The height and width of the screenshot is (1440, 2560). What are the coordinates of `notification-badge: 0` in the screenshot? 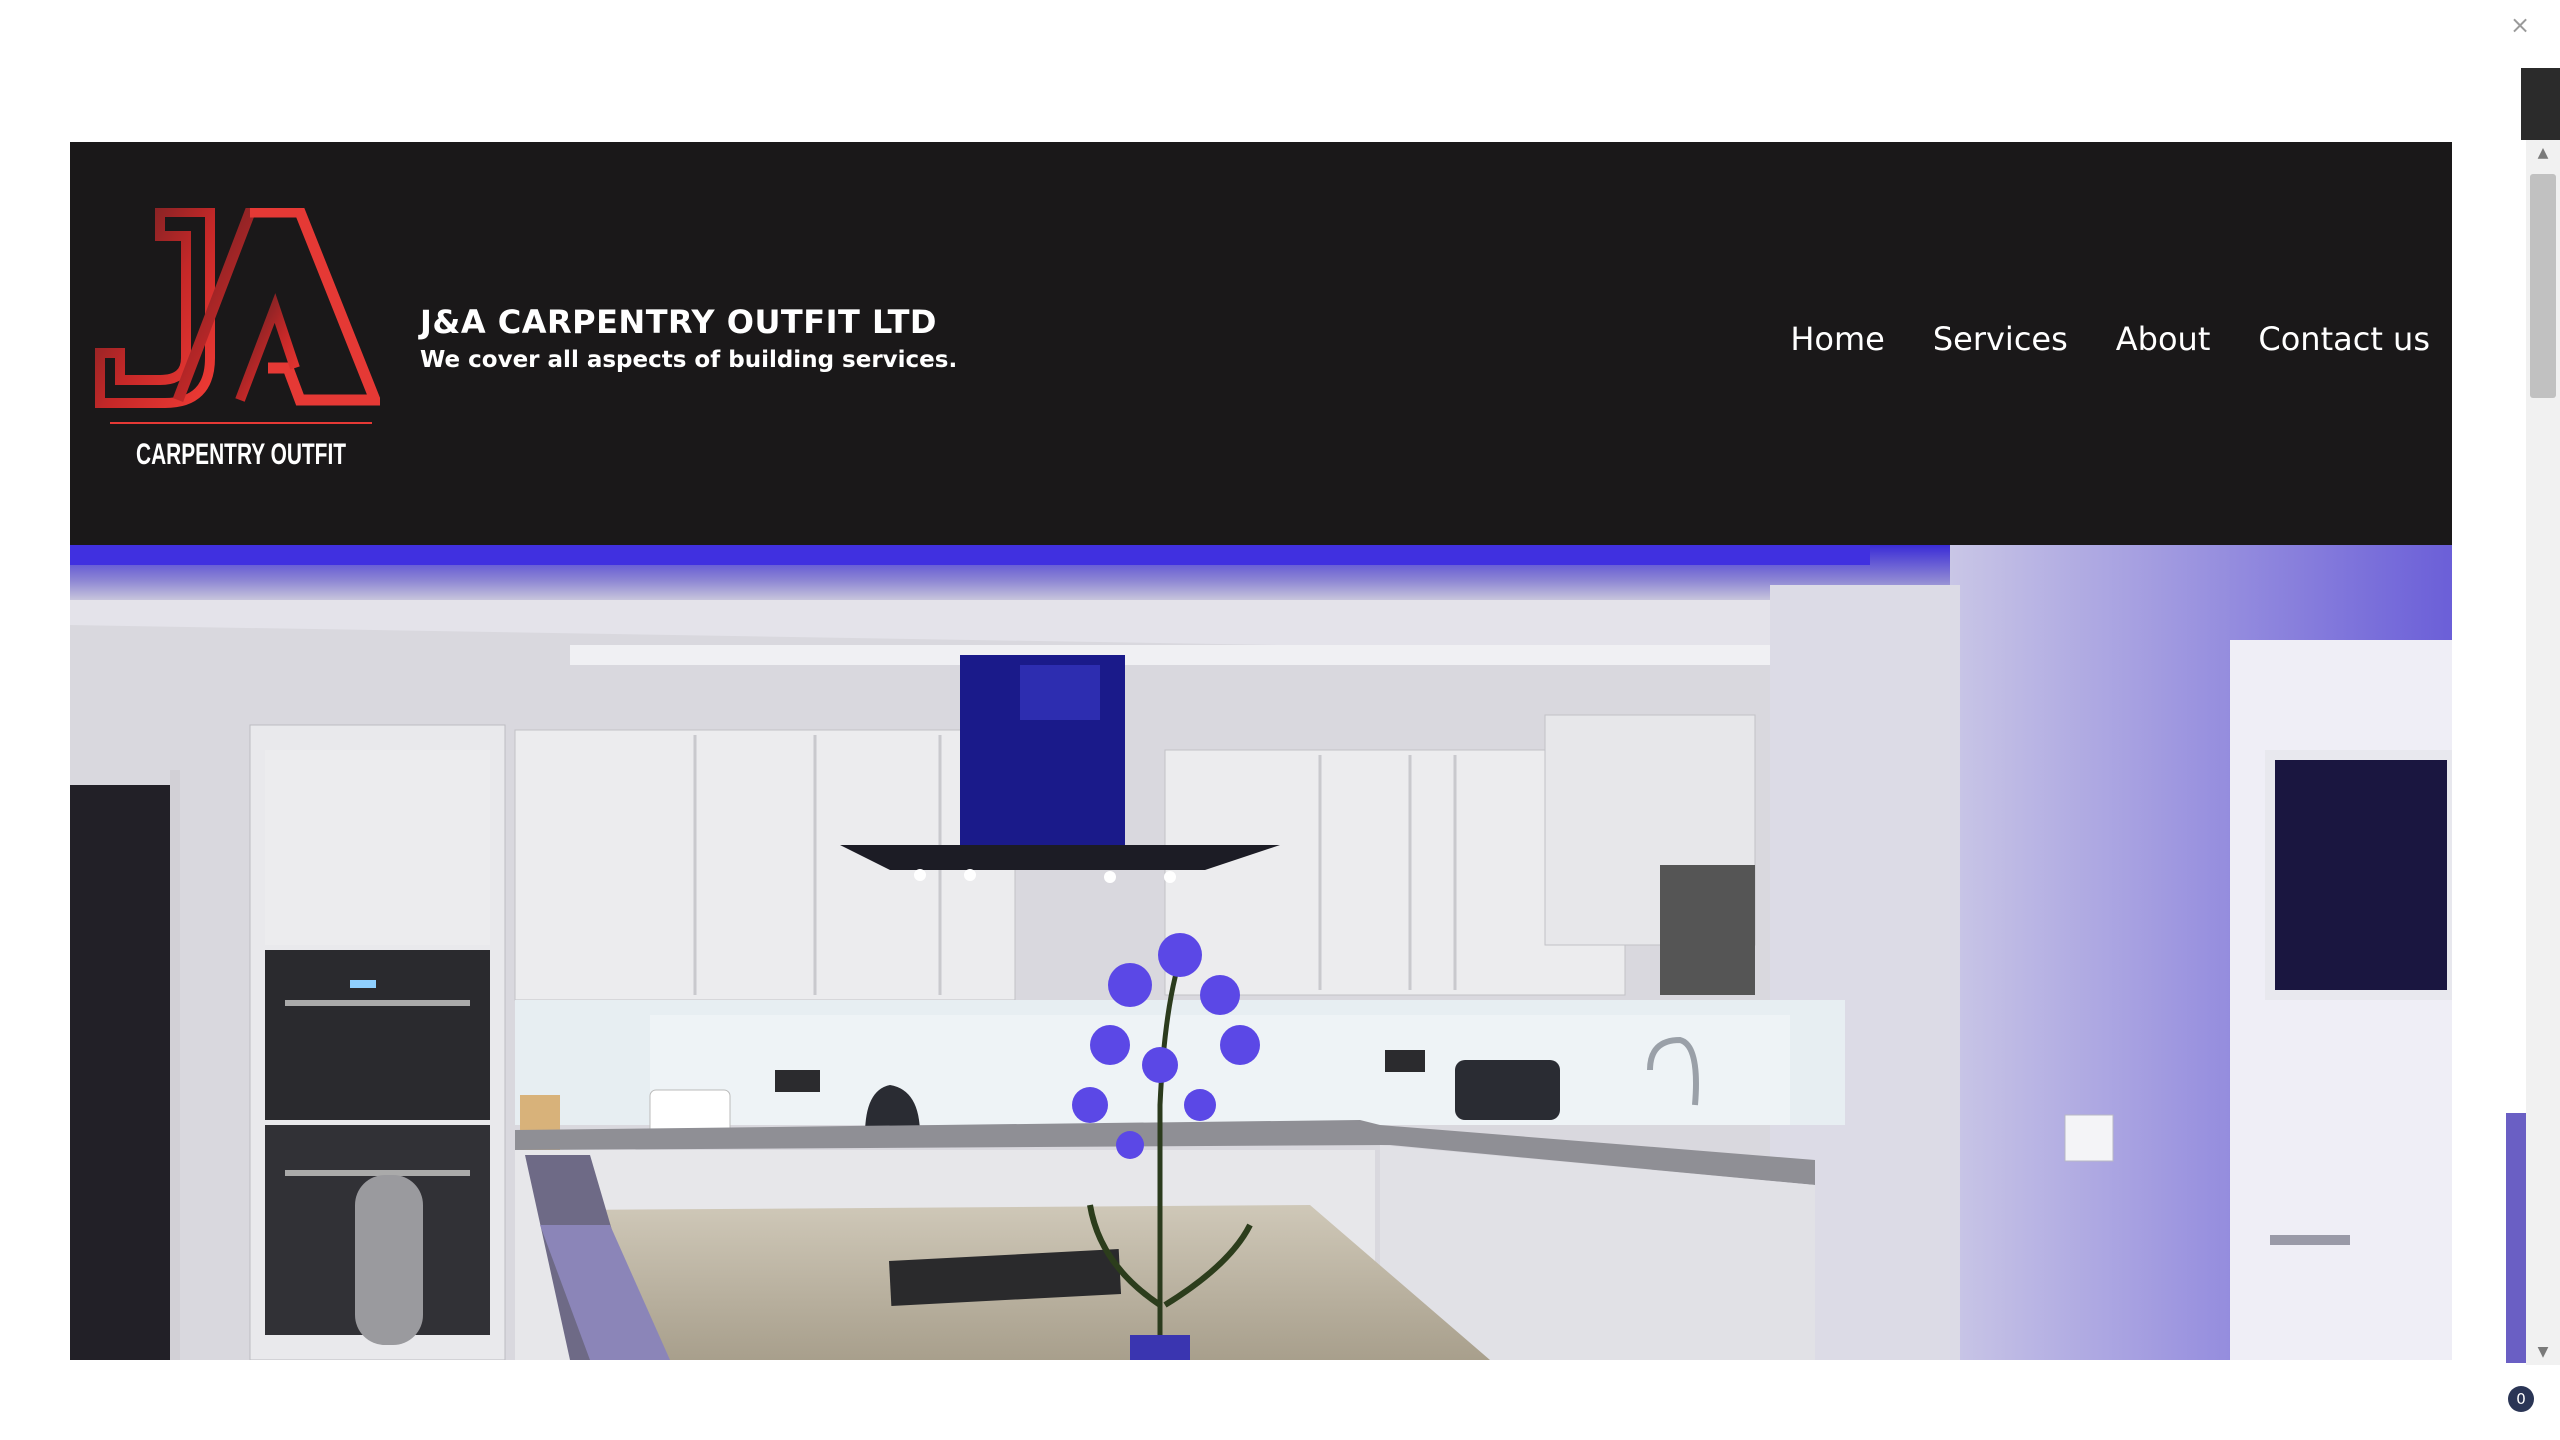 It's located at (2521, 1399).